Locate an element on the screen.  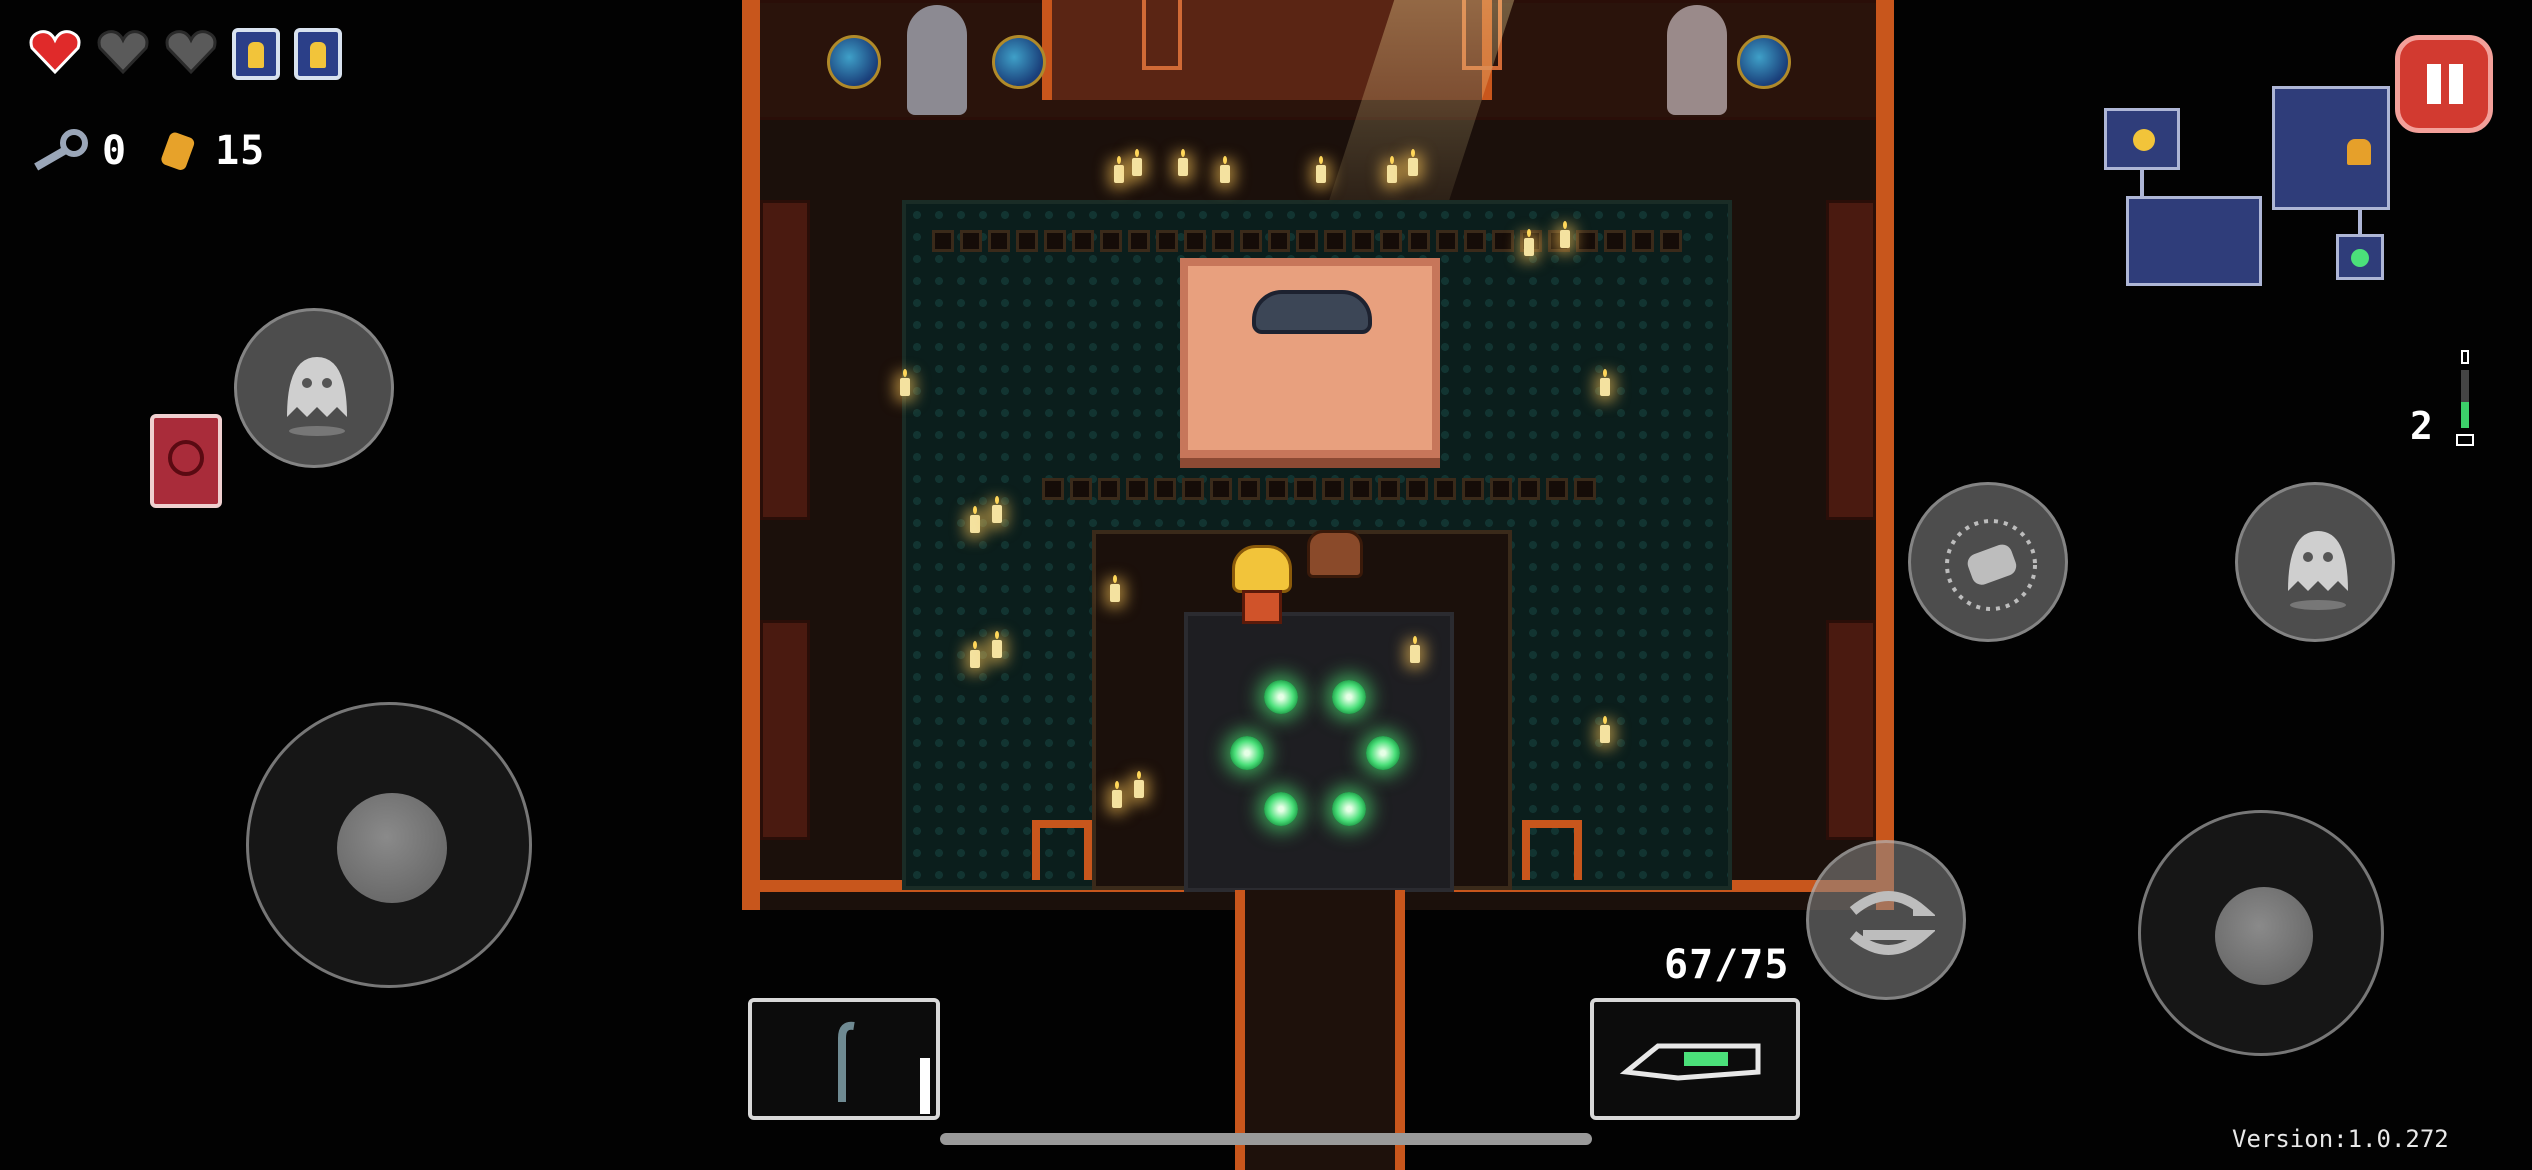
gun-on-pedestal is located at coordinates (1312, 312).